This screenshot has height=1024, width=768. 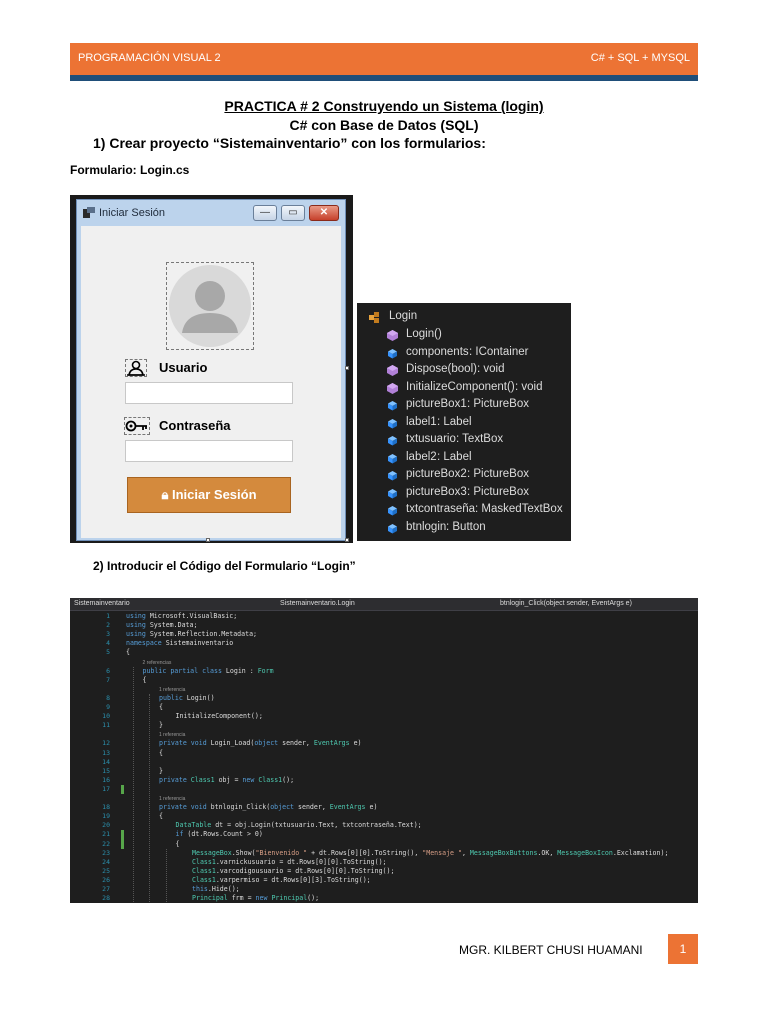 I want to click on form-label: Formulario: Login.cs, so click(x=130, y=170).